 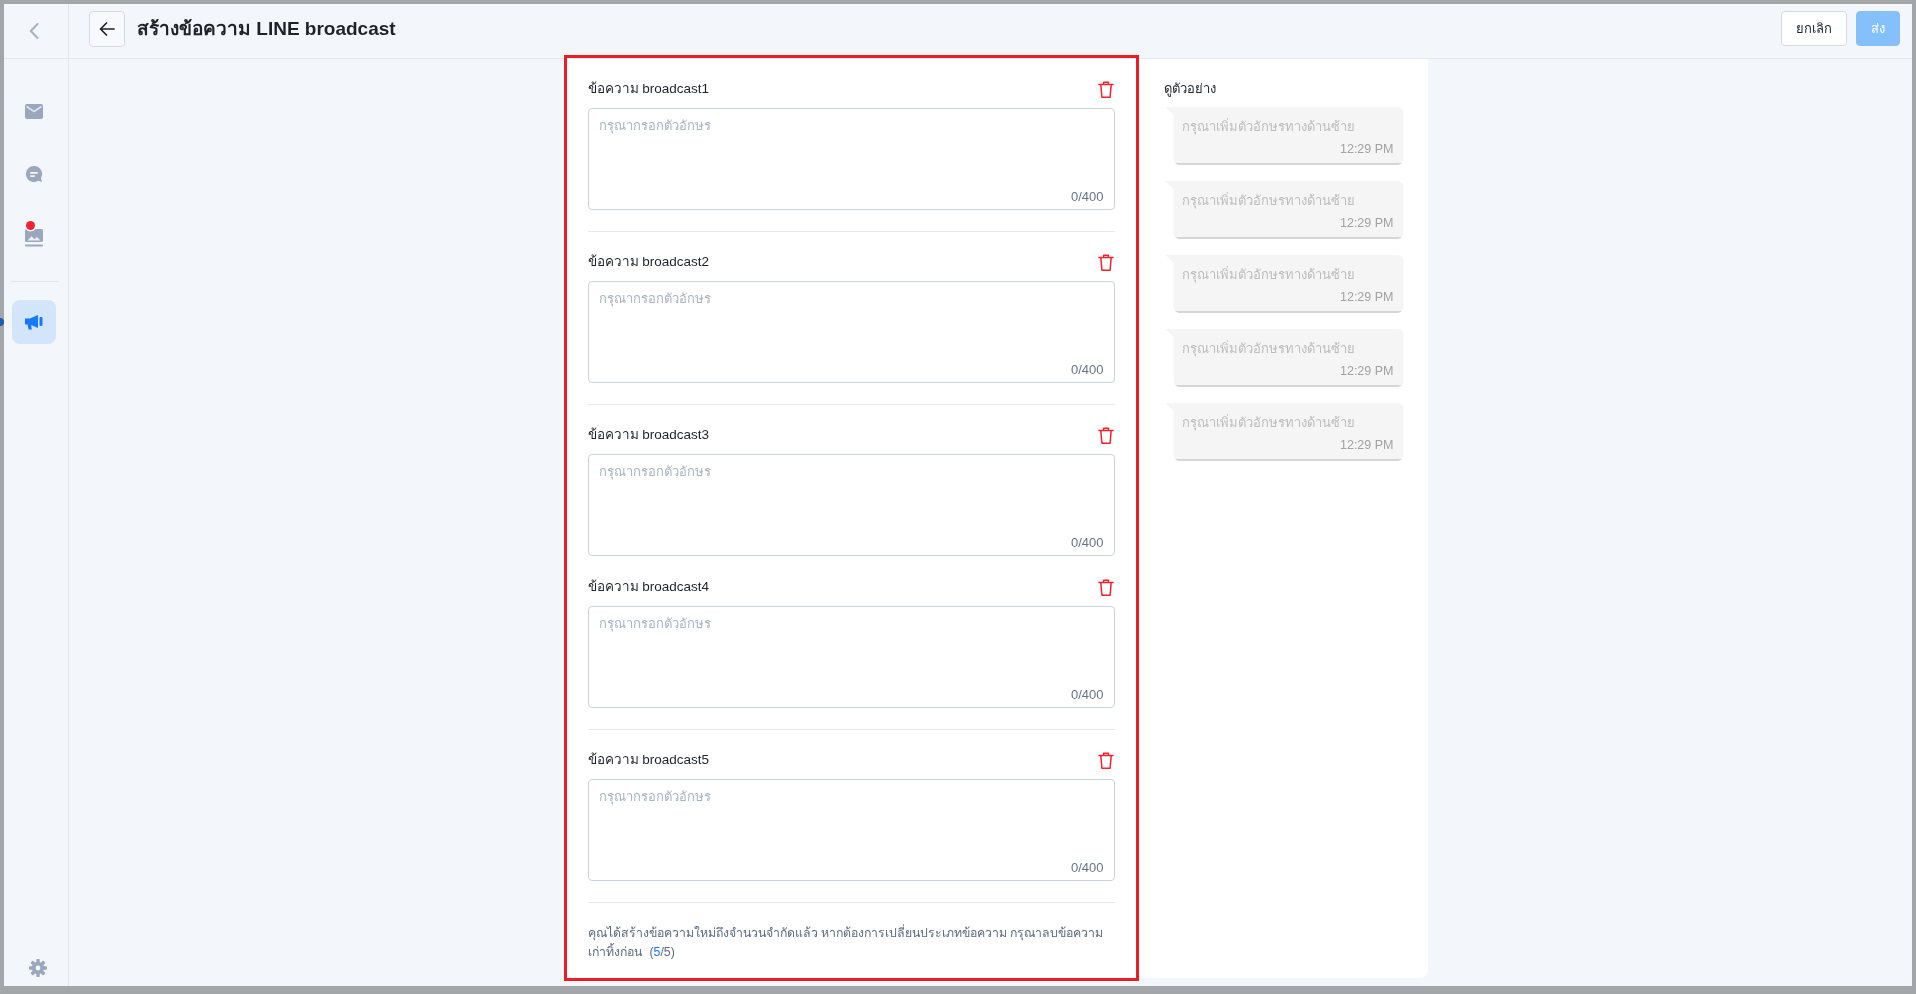 What do you see at coordinates (648, 89) in the screenshot?
I see `message-label: ข้อความ broadcast1` at bounding box center [648, 89].